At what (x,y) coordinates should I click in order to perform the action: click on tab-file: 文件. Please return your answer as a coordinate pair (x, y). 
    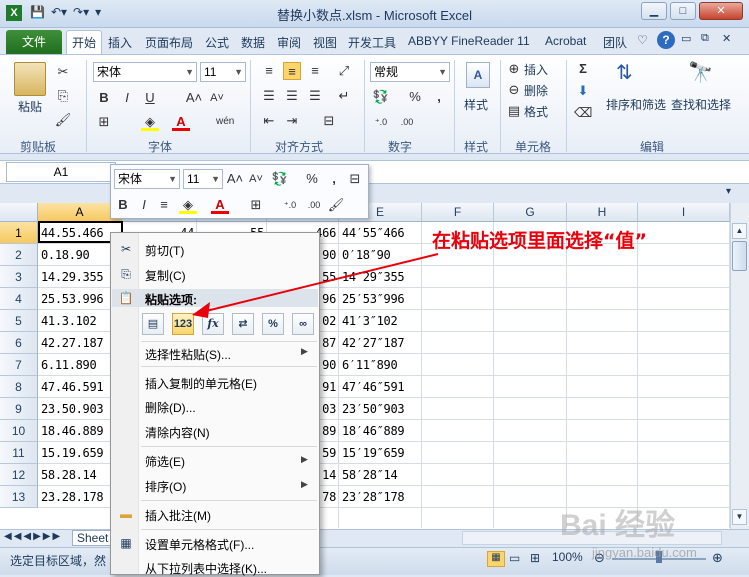
    Looking at the image, I should click on (34, 42).